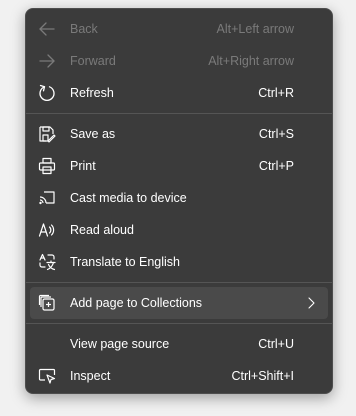 This screenshot has height=416, width=356. I want to click on menu-item-shortcut: Ctrl+P, so click(276, 166).